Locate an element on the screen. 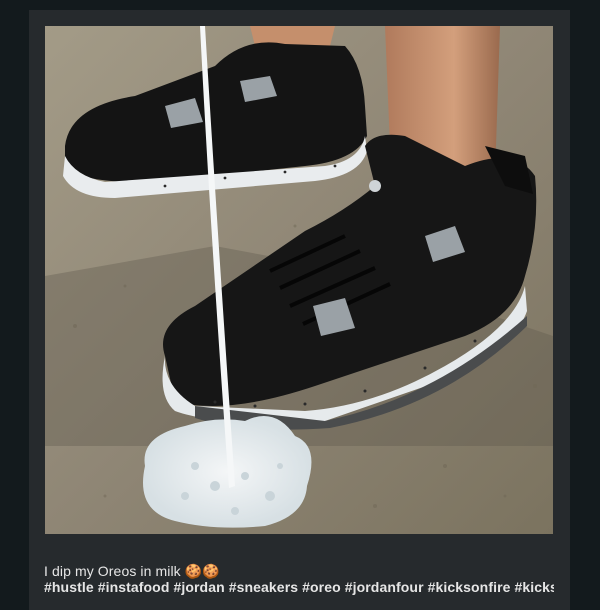  caption-line: I dip my Oreos in milk 🍪🍪 is located at coordinates (299, 571).